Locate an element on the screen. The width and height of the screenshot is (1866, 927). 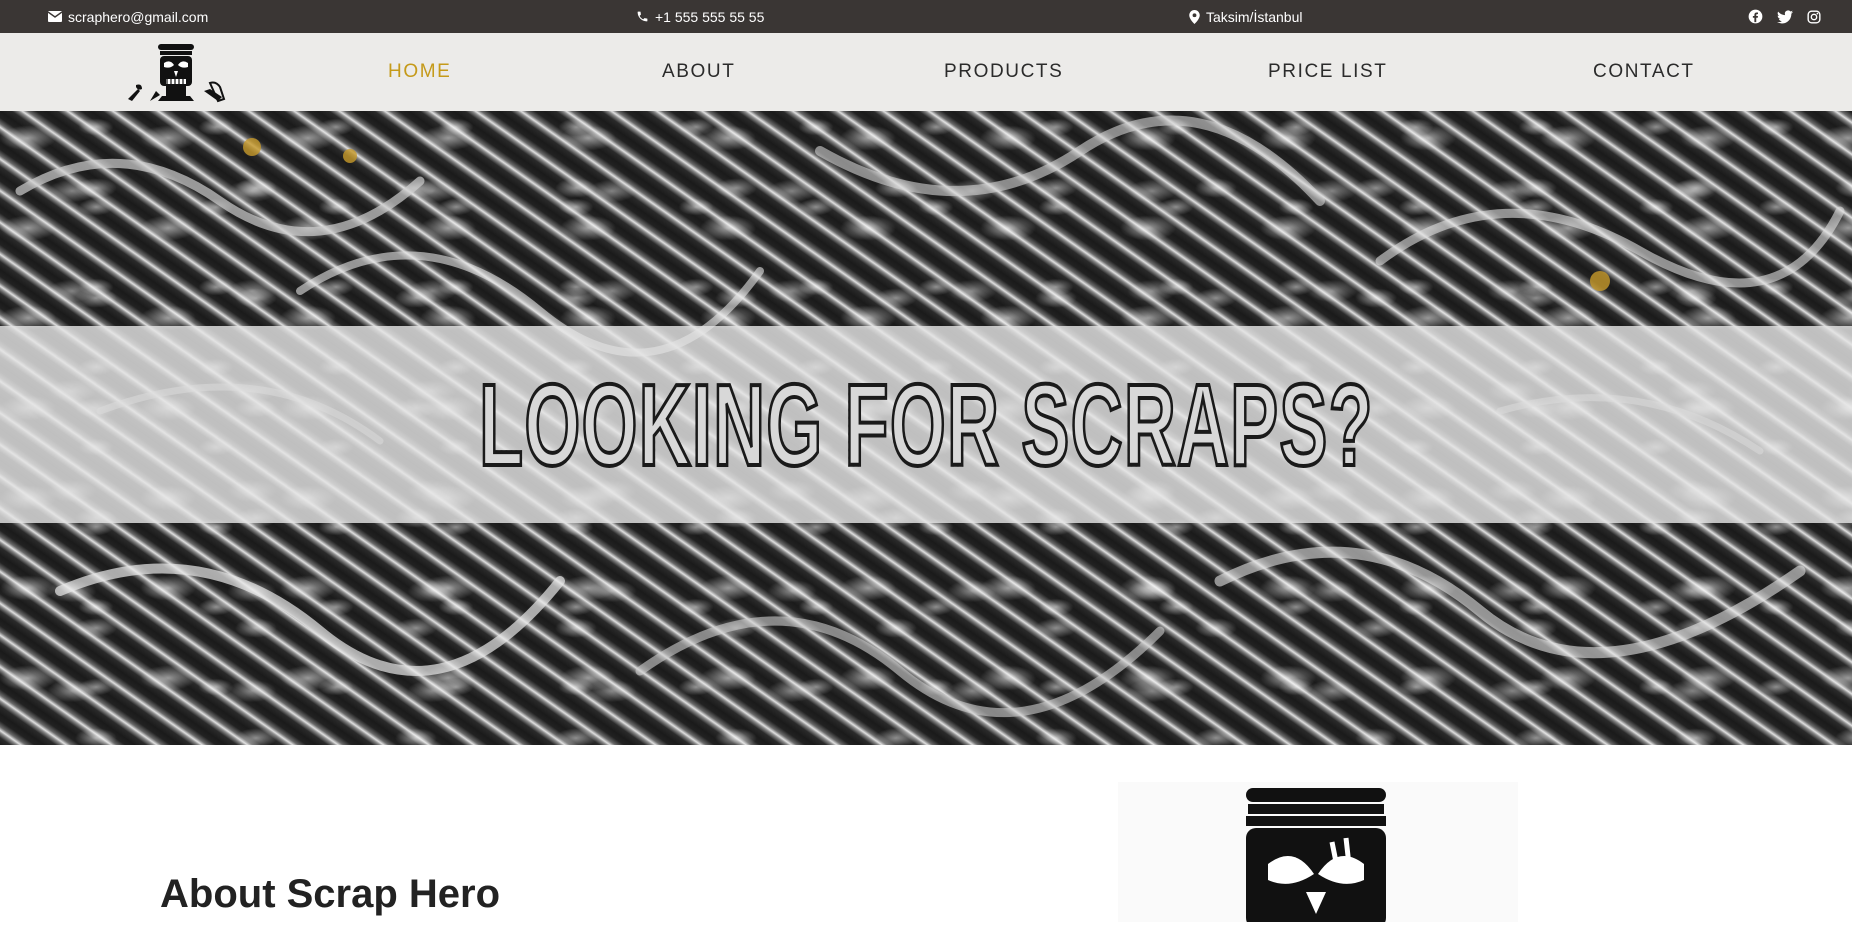
site-logo is located at coordinates (178, 72).